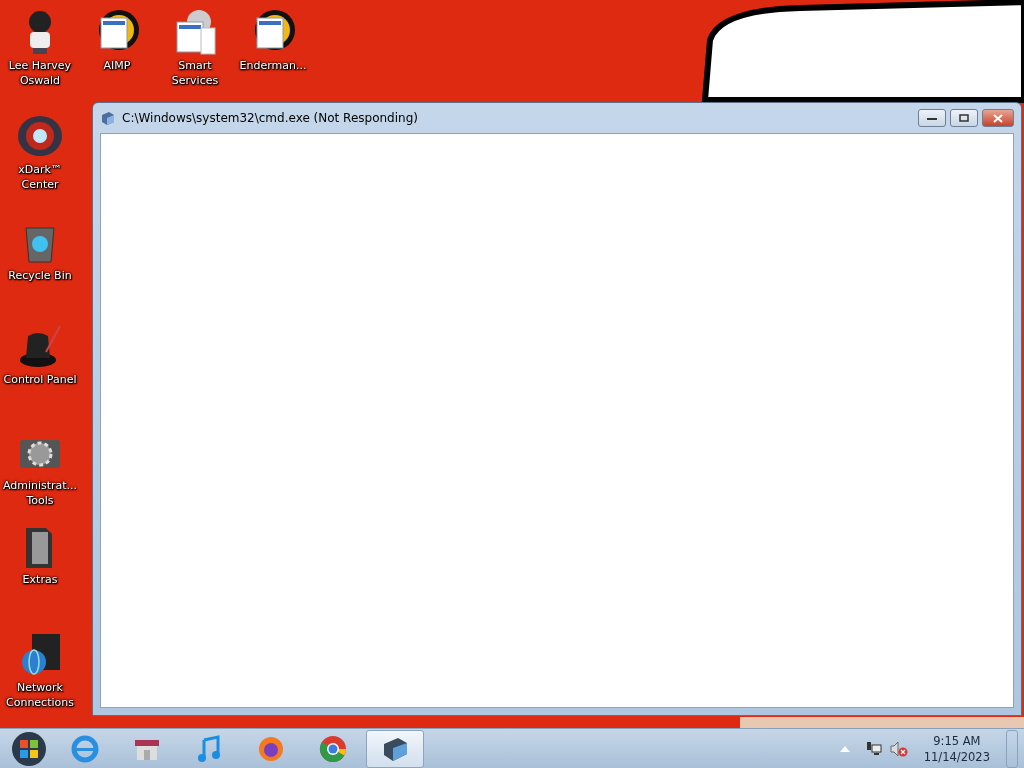  Describe the element at coordinates (40, 695) in the screenshot. I see `icon-label: Network Connections` at that location.